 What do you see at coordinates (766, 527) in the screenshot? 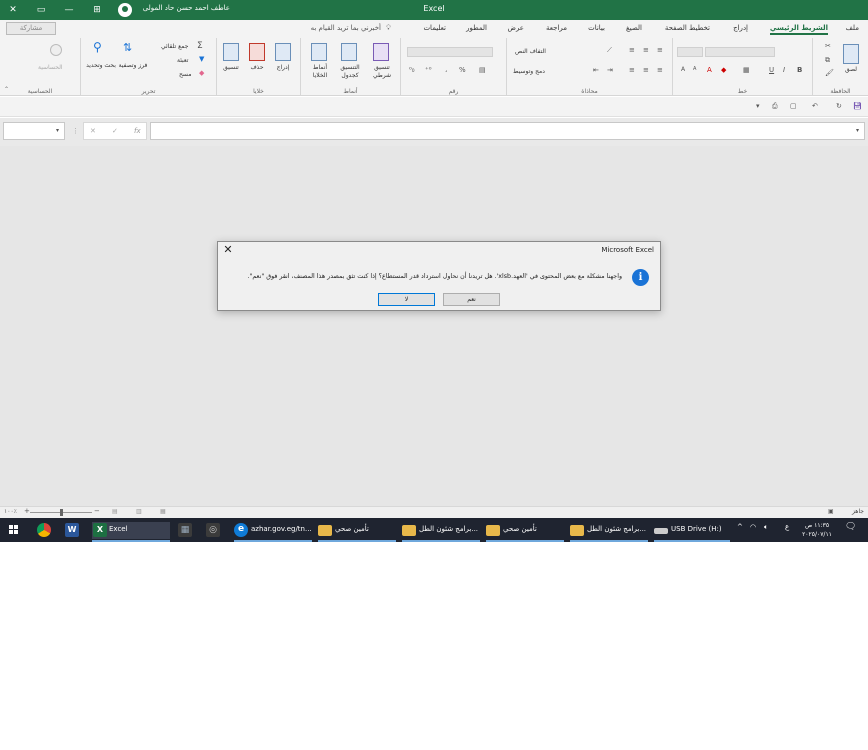
I see `volume-icon: 🔈︎` at bounding box center [766, 527].